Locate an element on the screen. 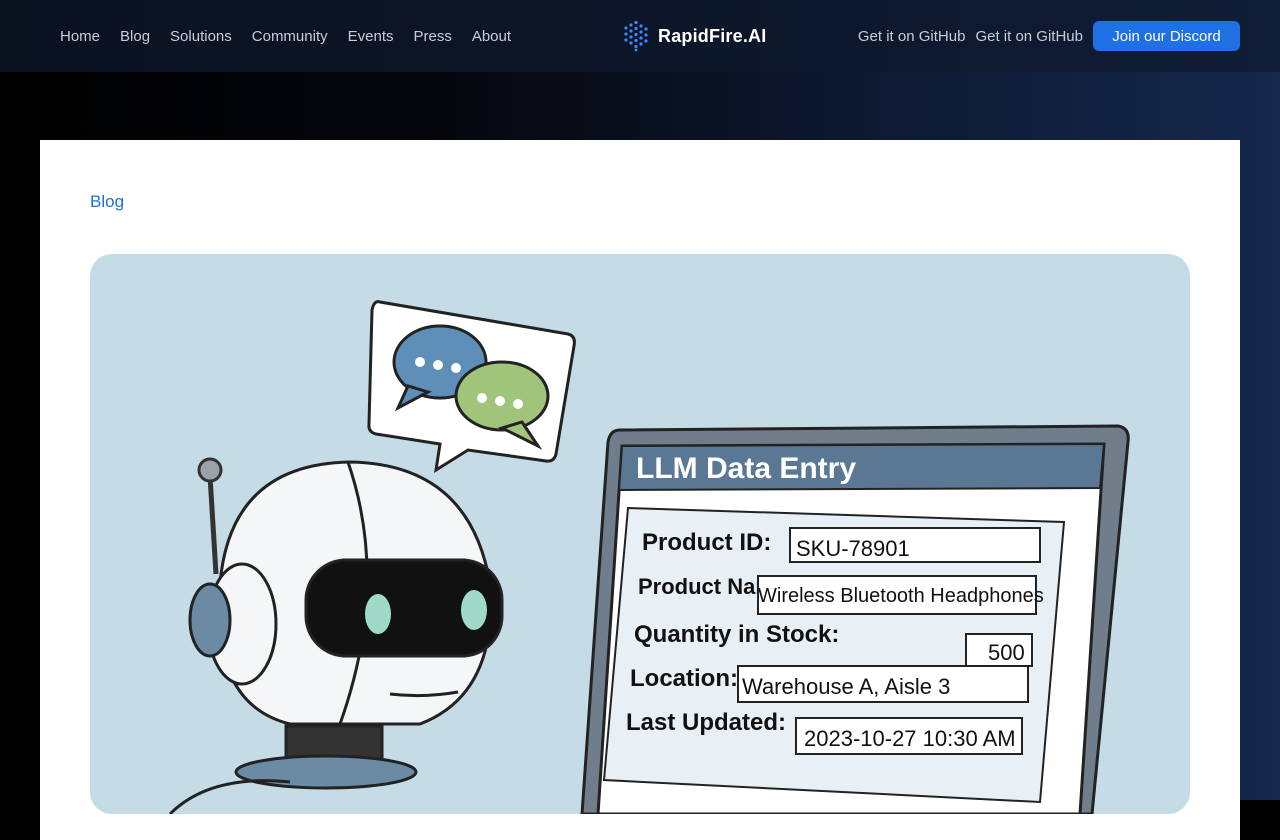  field-value-product-id: SKU-78901 is located at coordinates (853, 548).